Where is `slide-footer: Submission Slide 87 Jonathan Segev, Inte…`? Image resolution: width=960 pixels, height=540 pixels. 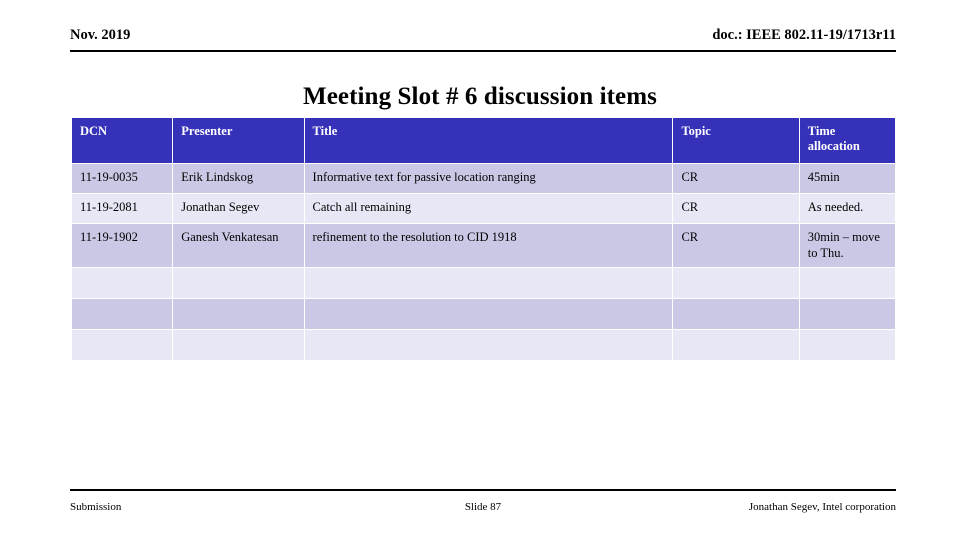 slide-footer: Submission Slide 87 Jonathan Segev, Inte… is located at coordinates (483, 505).